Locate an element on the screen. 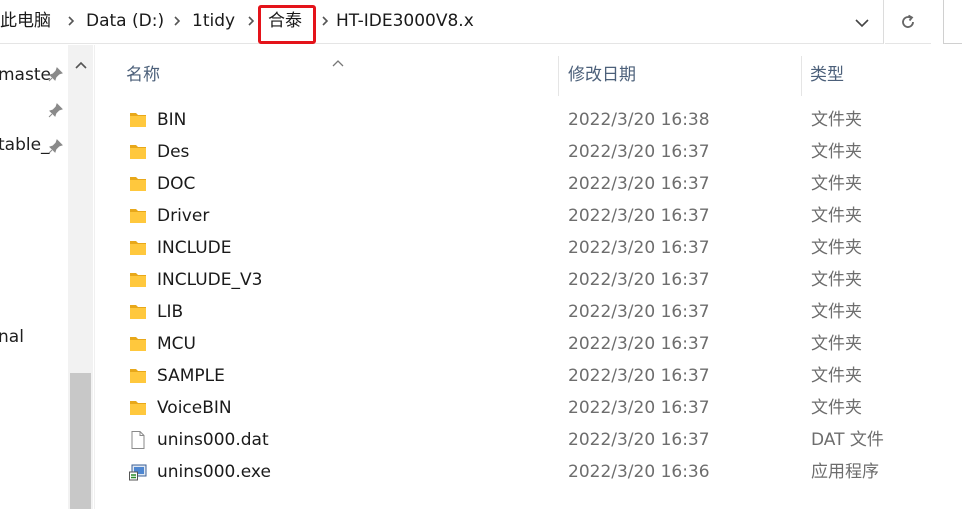 The width and height of the screenshot is (962, 509). file-type: DAT 文件 is located at coordinates (847, 440).